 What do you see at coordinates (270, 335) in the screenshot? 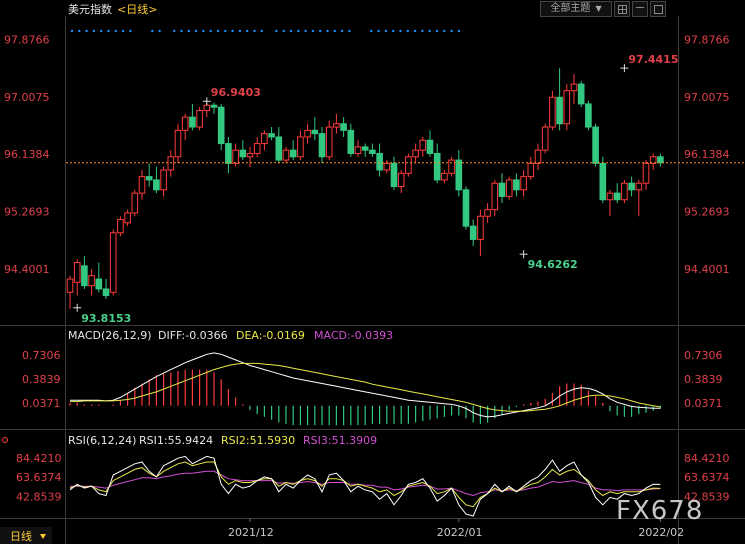
I see `macd-dea-legend: DEA:-0.0169` at bounding box center [270, 335].